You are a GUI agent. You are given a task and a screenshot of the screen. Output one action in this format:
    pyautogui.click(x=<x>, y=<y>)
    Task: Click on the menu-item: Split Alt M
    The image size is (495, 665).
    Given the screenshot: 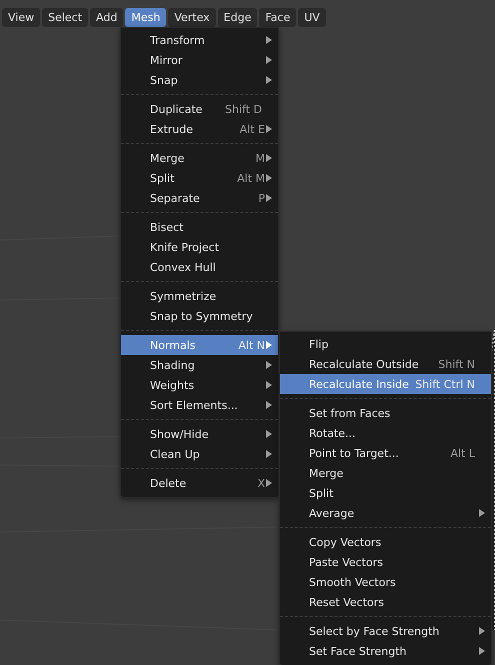 What is the action you would take?
    pyautogui.click(x=199, y=178)
    